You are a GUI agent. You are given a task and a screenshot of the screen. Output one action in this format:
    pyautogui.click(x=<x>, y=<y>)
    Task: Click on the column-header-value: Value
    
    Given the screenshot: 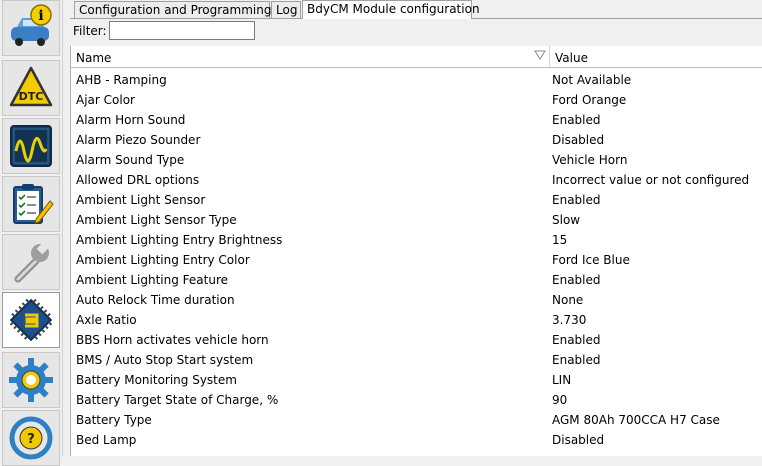 What is the action you would take?
    pyautogui.click(x=656, y=56)
    